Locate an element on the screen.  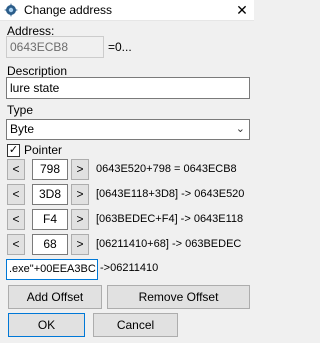
title-bar: Change address ✕ is located at coordinates (127, 10).